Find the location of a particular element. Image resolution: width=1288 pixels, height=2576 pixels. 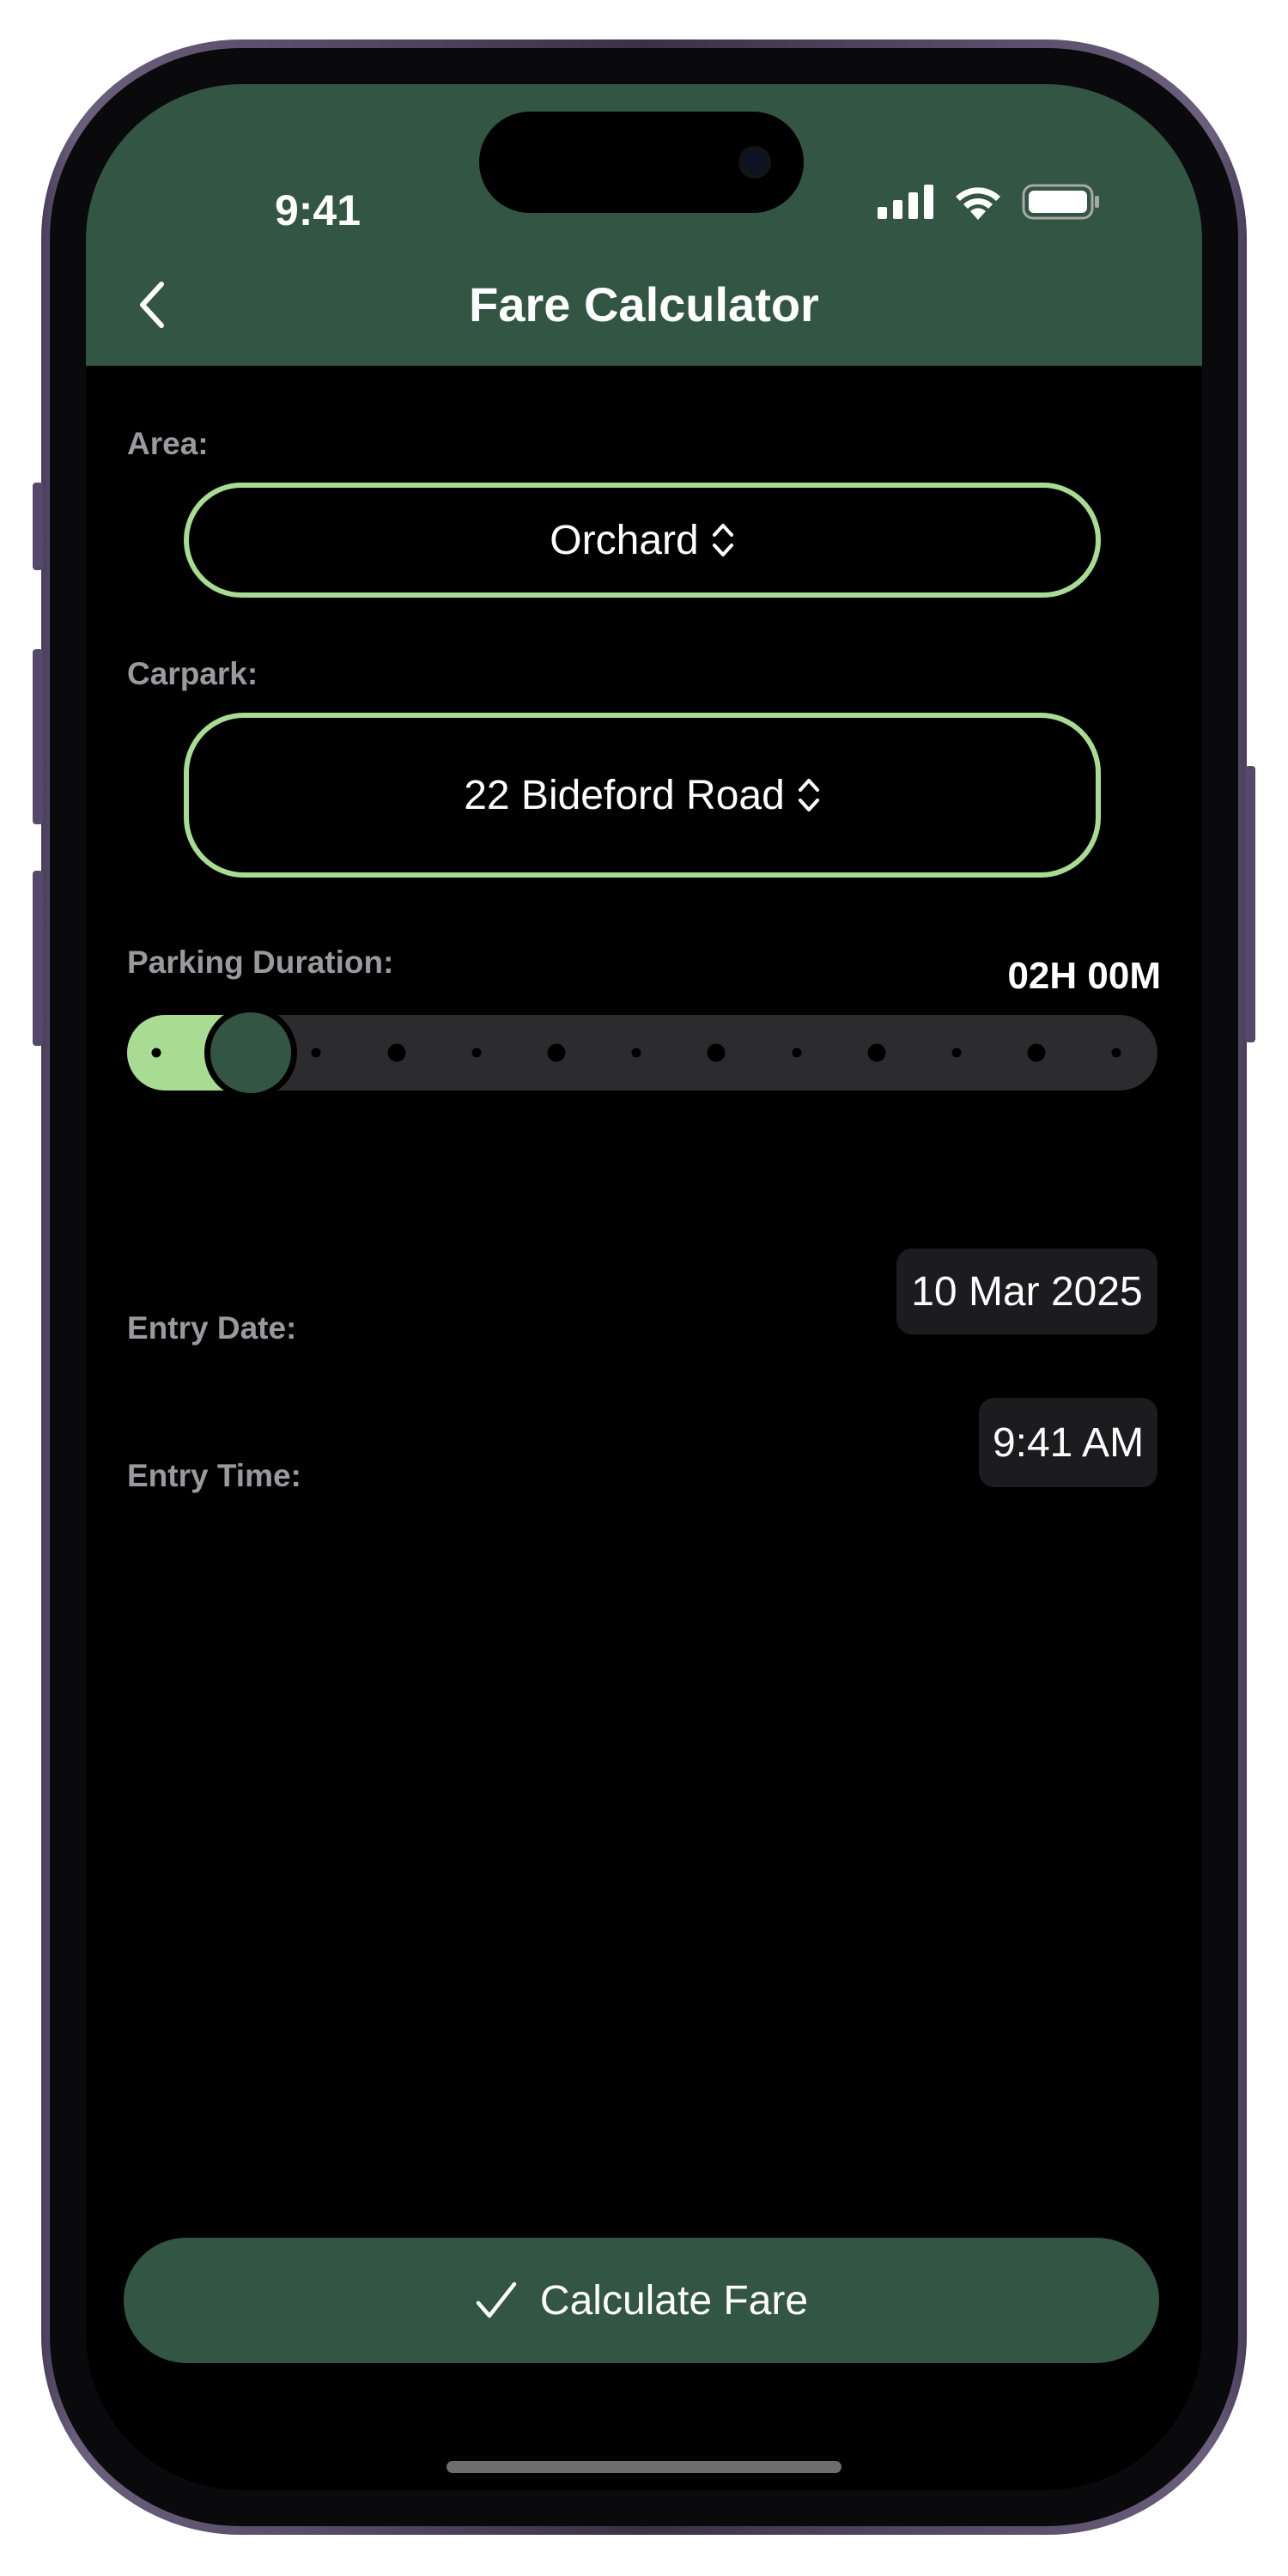

status-icons is located at coordinates (990, 202).